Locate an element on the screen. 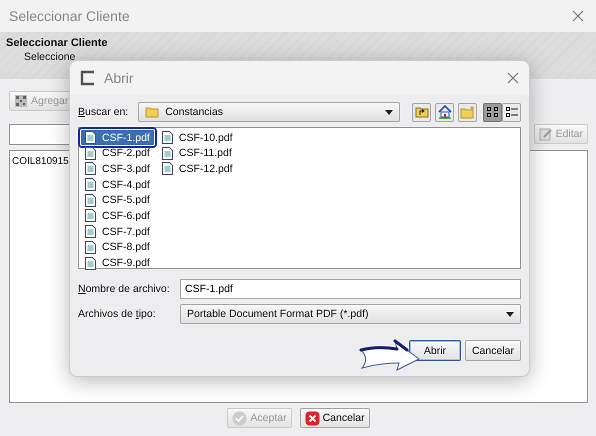  cancel-icon is located at coordinates (312, 418).